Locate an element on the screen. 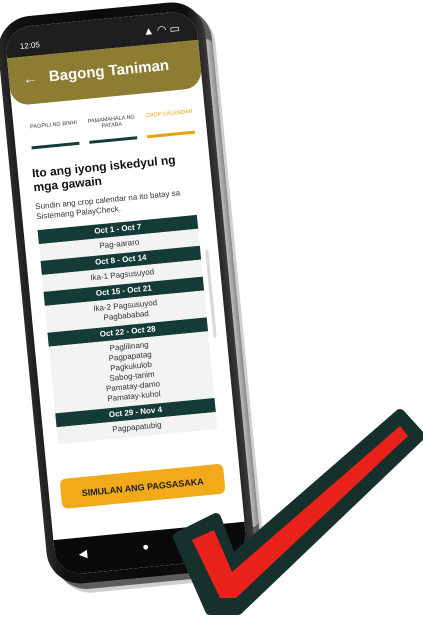  square-recents-icon: ■ is located at coordinates (208, 541).